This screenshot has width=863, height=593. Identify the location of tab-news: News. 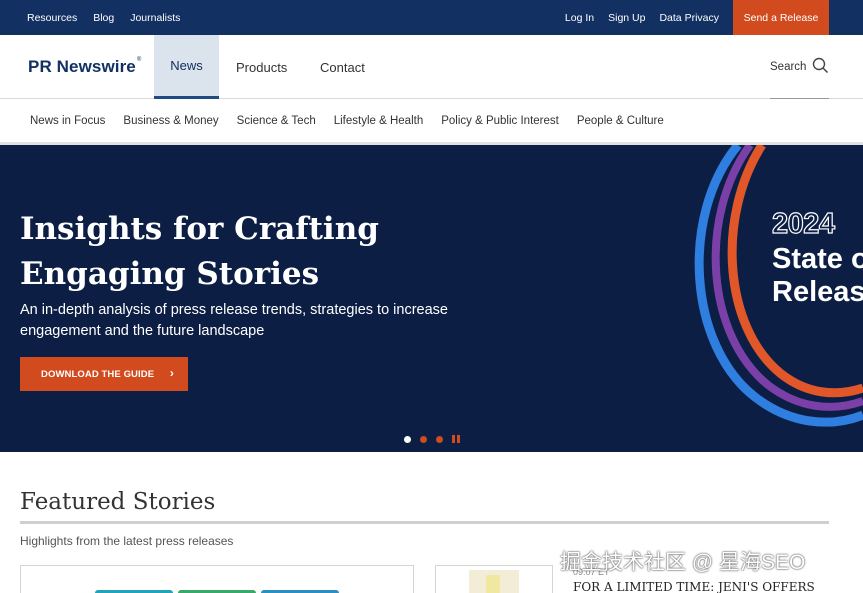
(186, 67).